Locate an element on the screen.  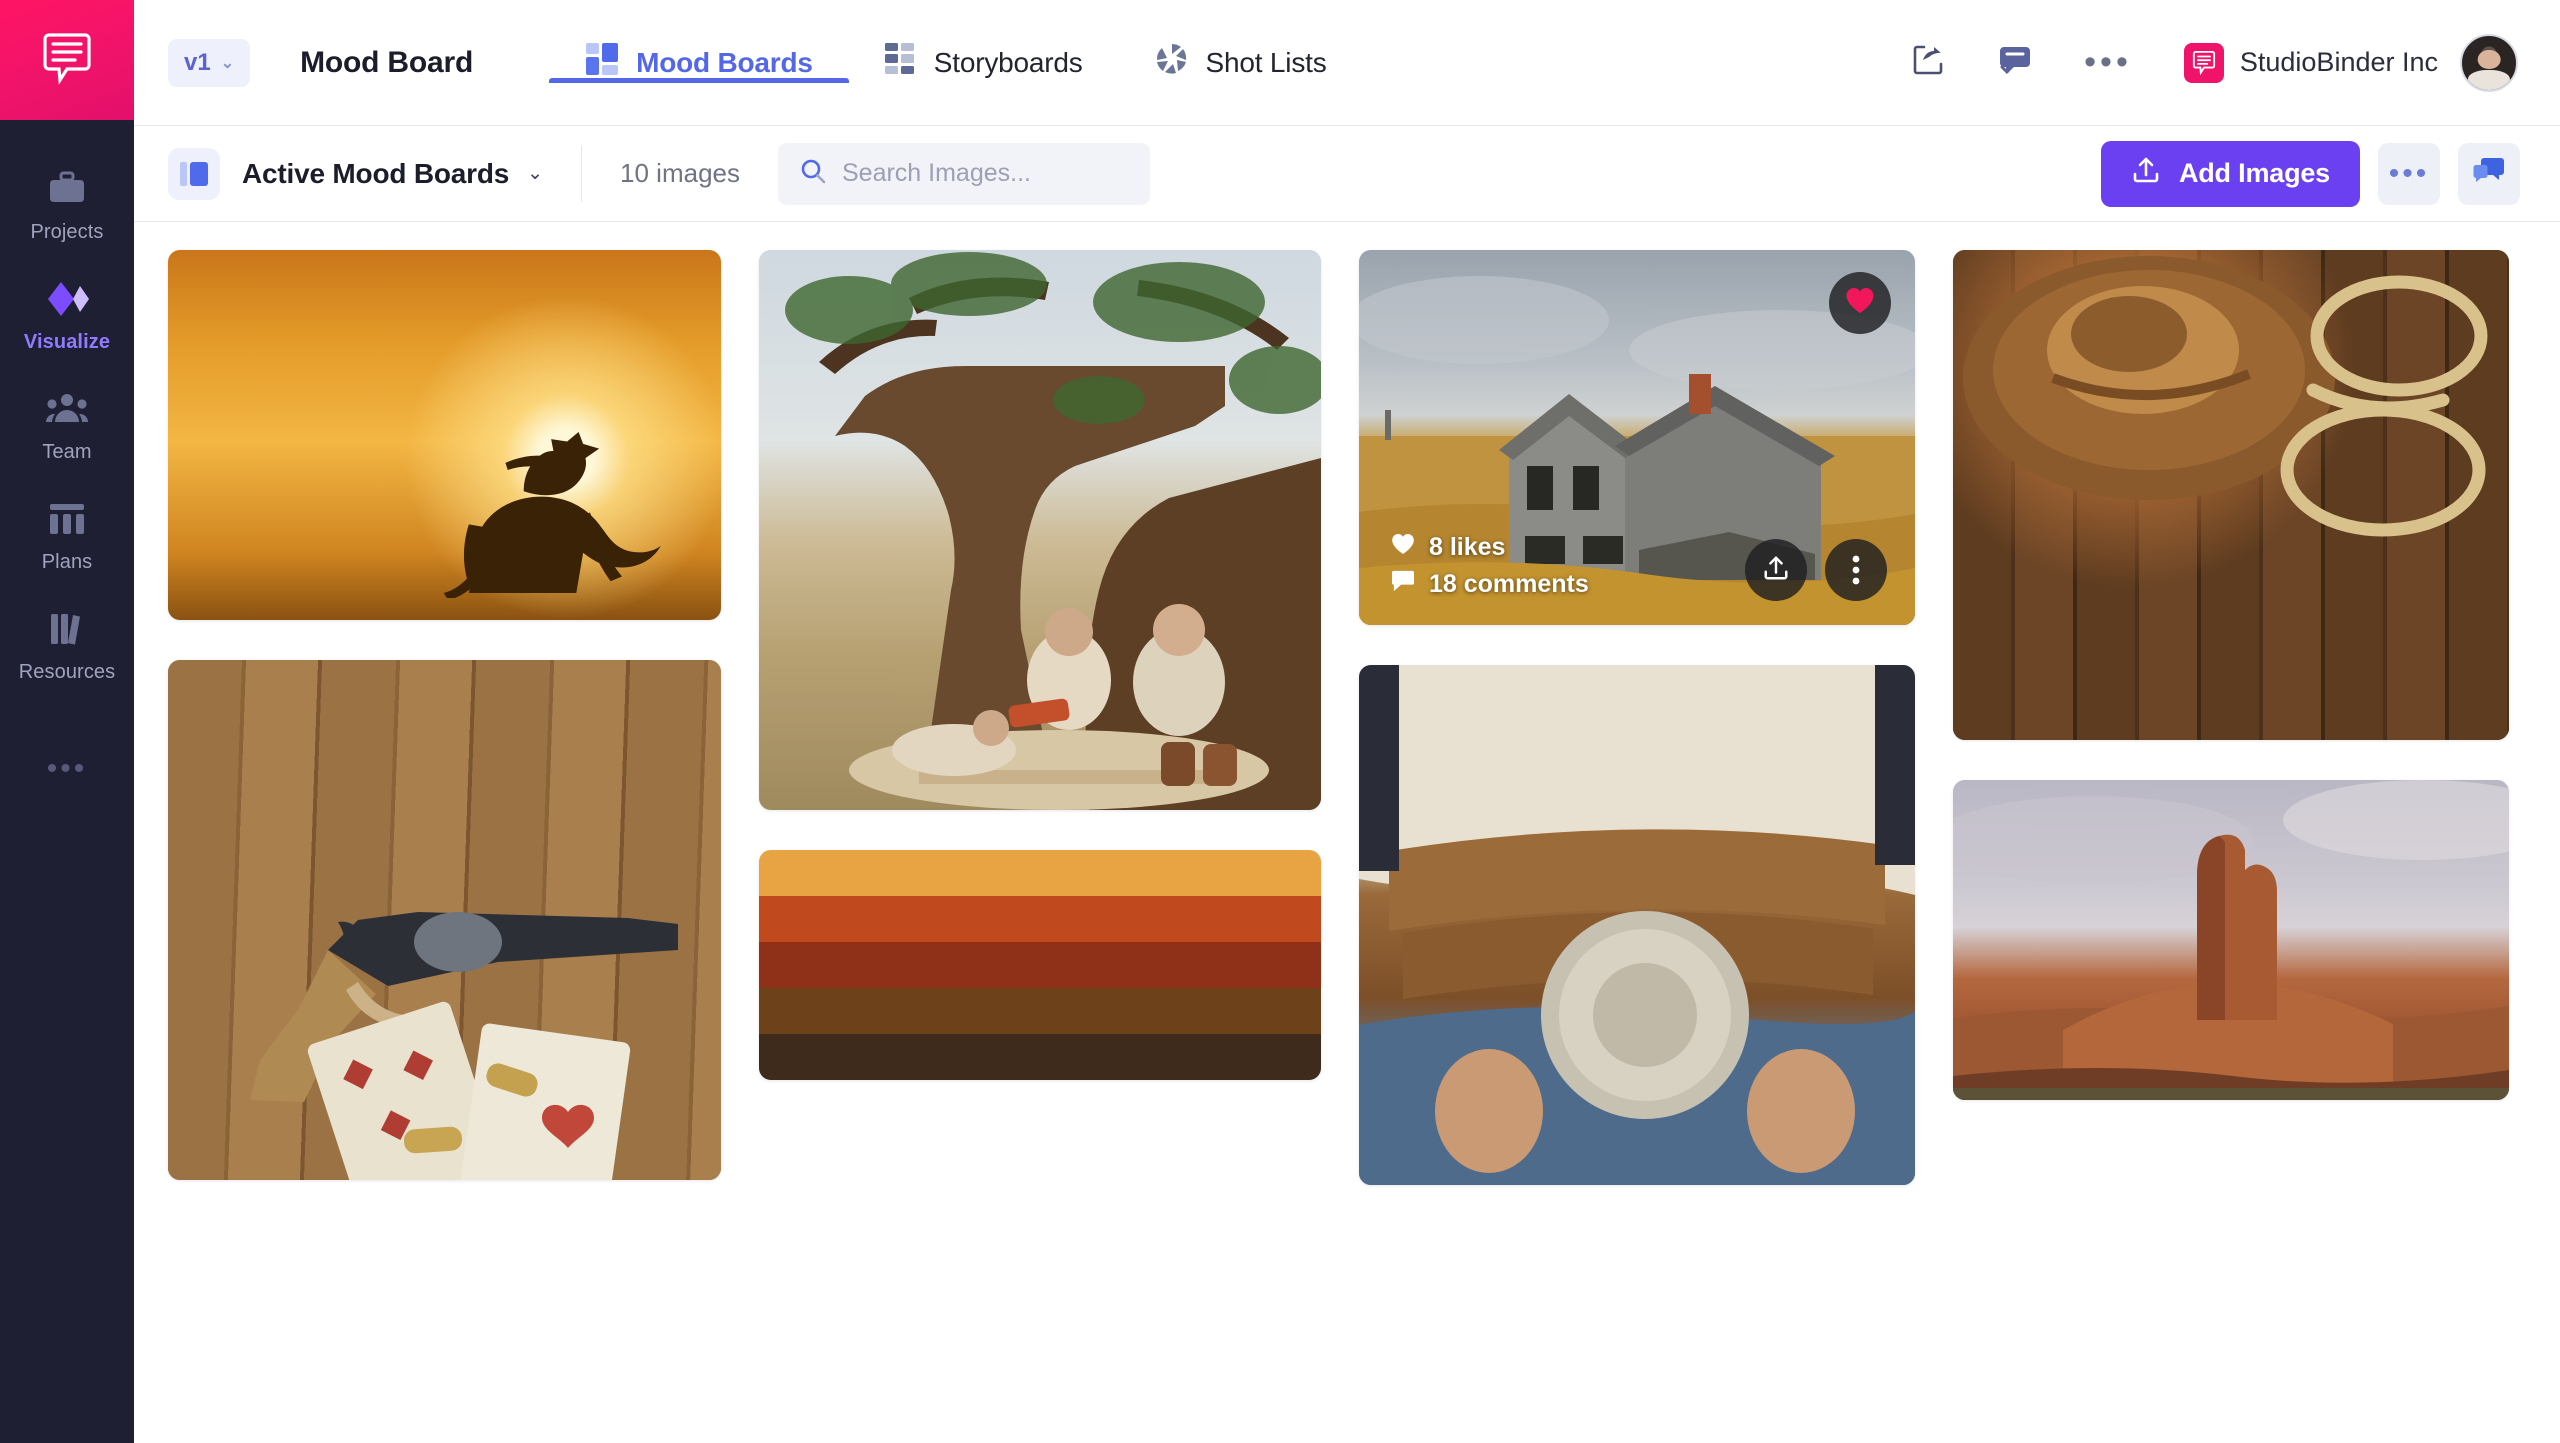
photo-tree-family is located at coordinates (1040, 530).